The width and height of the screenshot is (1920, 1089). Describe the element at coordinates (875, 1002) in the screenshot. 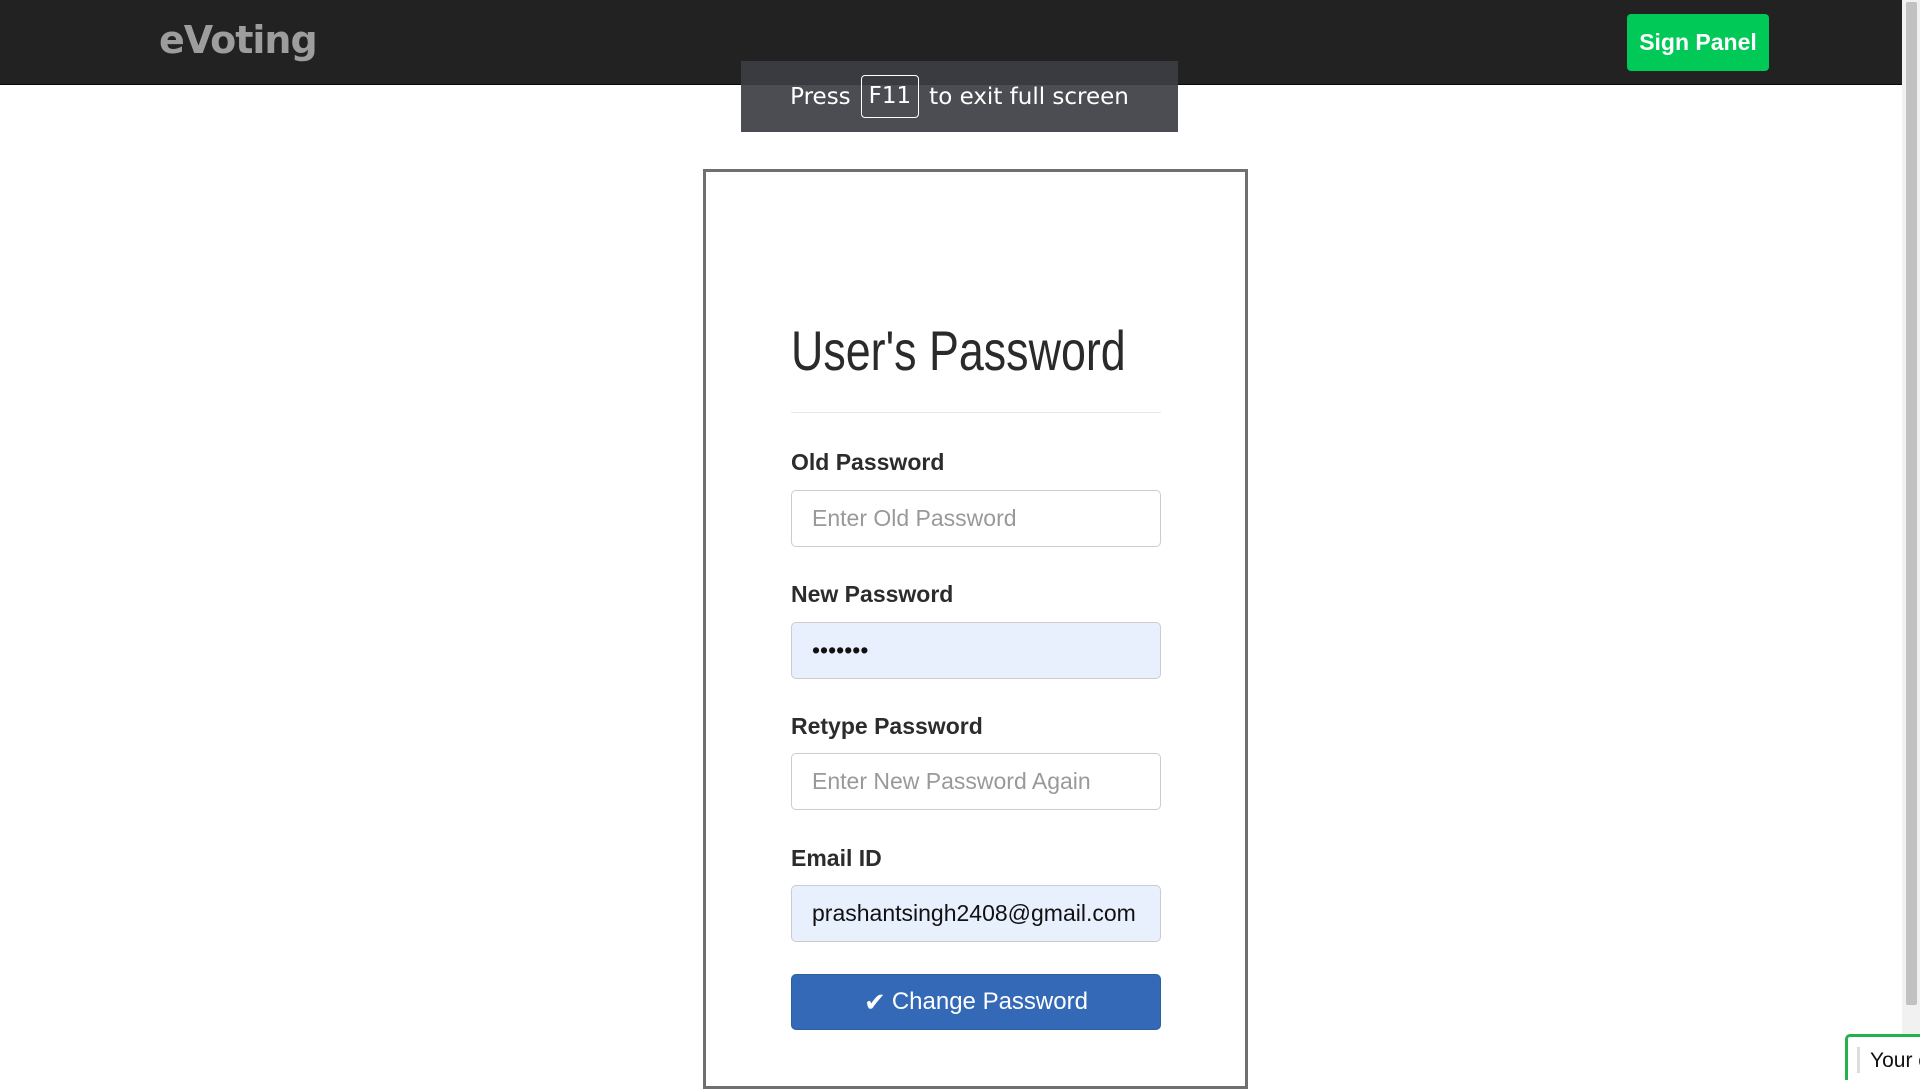

I see `check-icon: ✔` at that location.